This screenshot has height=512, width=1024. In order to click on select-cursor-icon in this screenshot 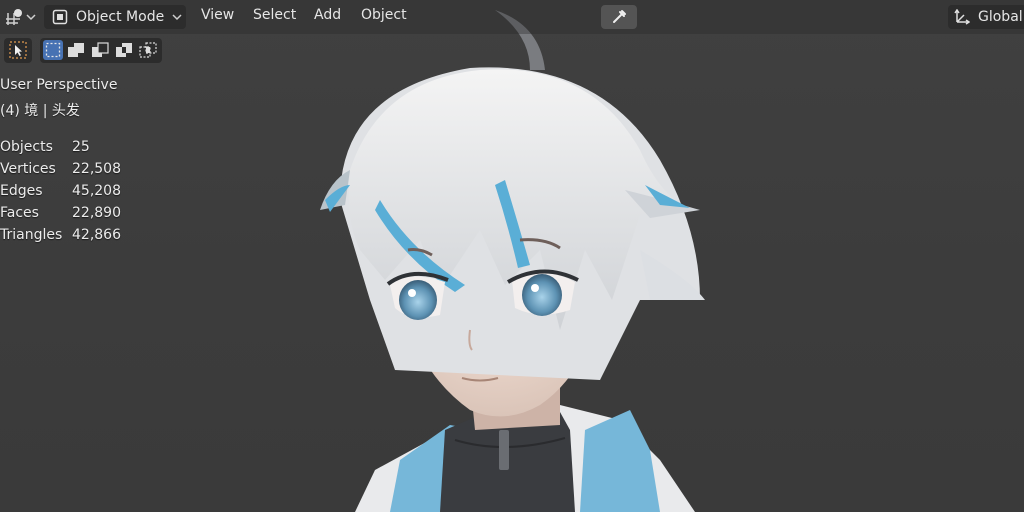, I will do `click(18, 50)`.